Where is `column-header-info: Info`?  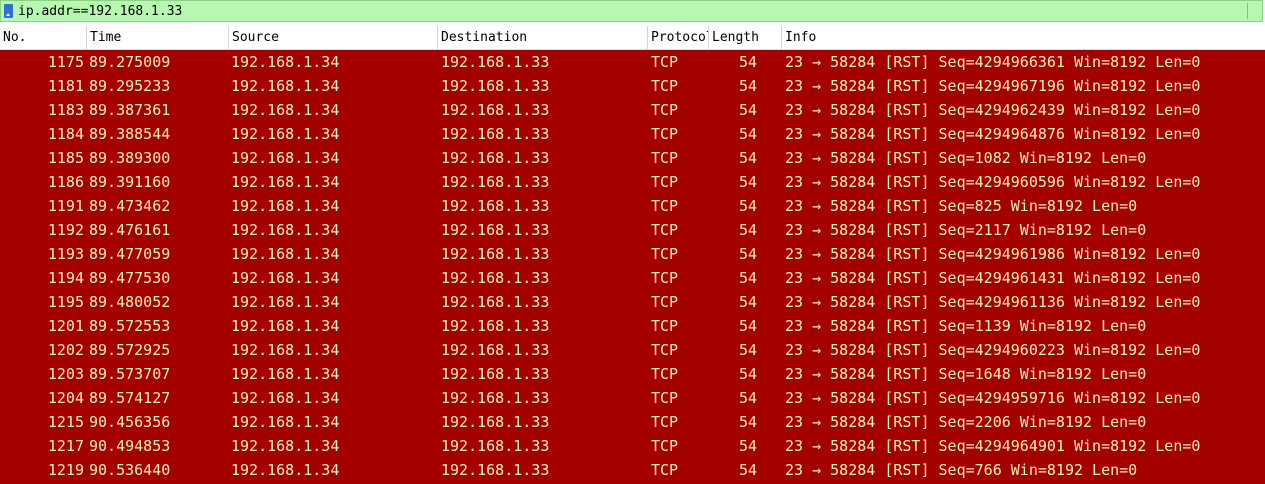 column-header-info: Info is located at coordinates (1023, 37).